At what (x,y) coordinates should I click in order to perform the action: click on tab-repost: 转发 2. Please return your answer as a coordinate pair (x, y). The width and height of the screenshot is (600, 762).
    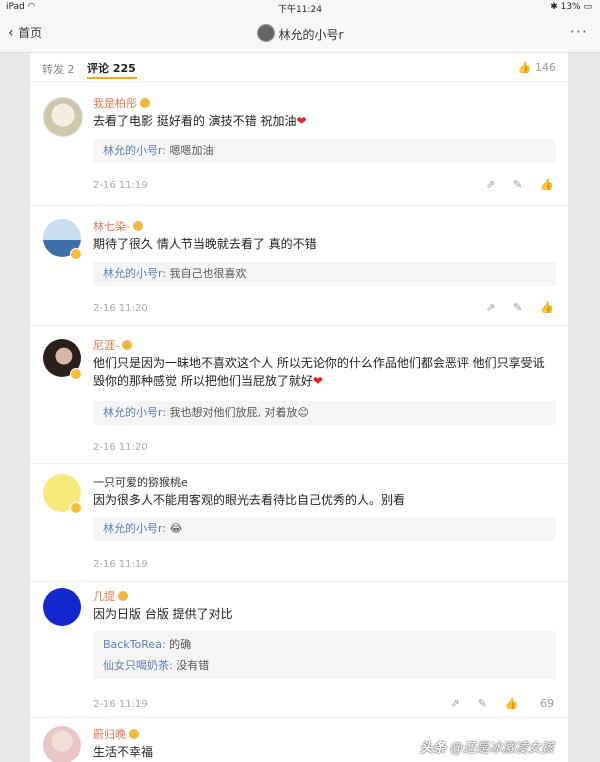
    Looking at the image, I should click on (58, 69).